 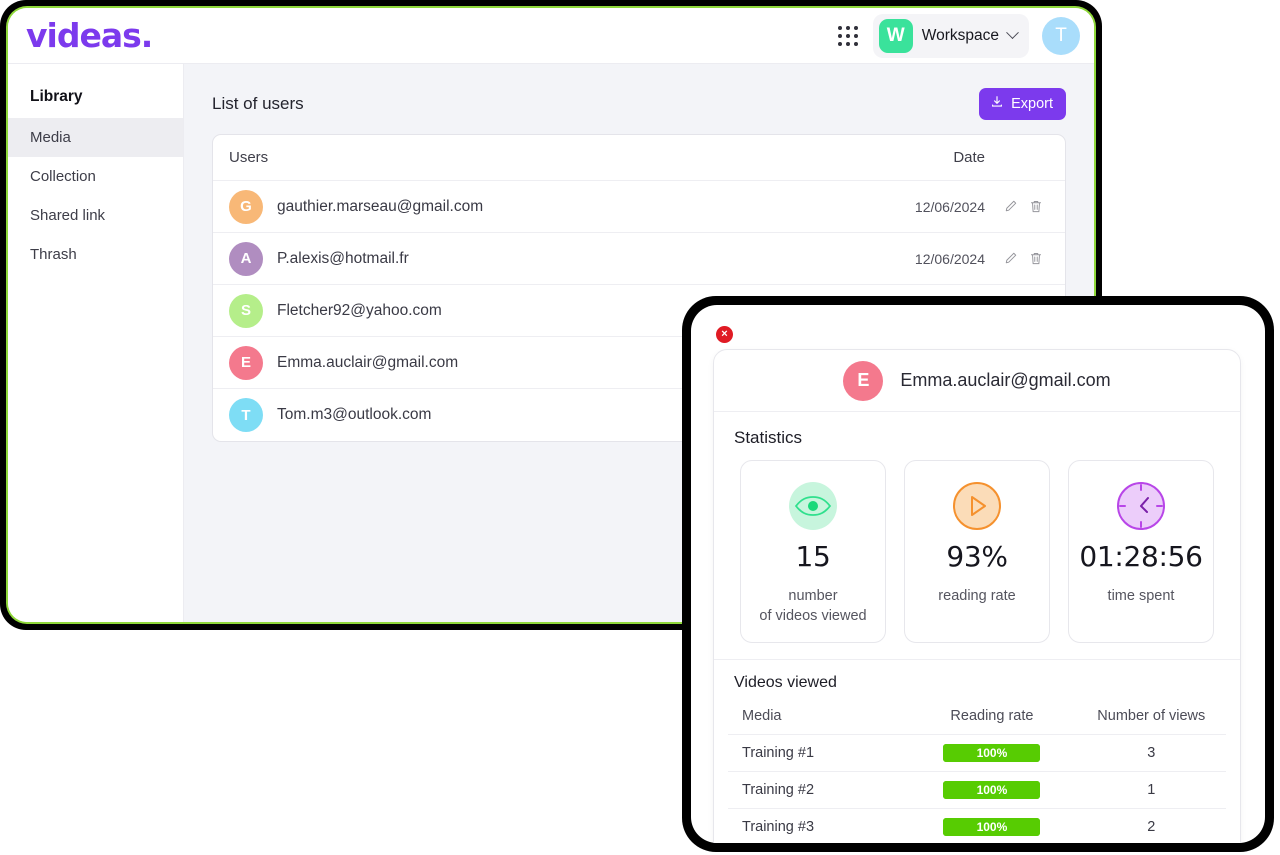 I want to click on statistics-title: Statistics, so click(x=768, y=437).